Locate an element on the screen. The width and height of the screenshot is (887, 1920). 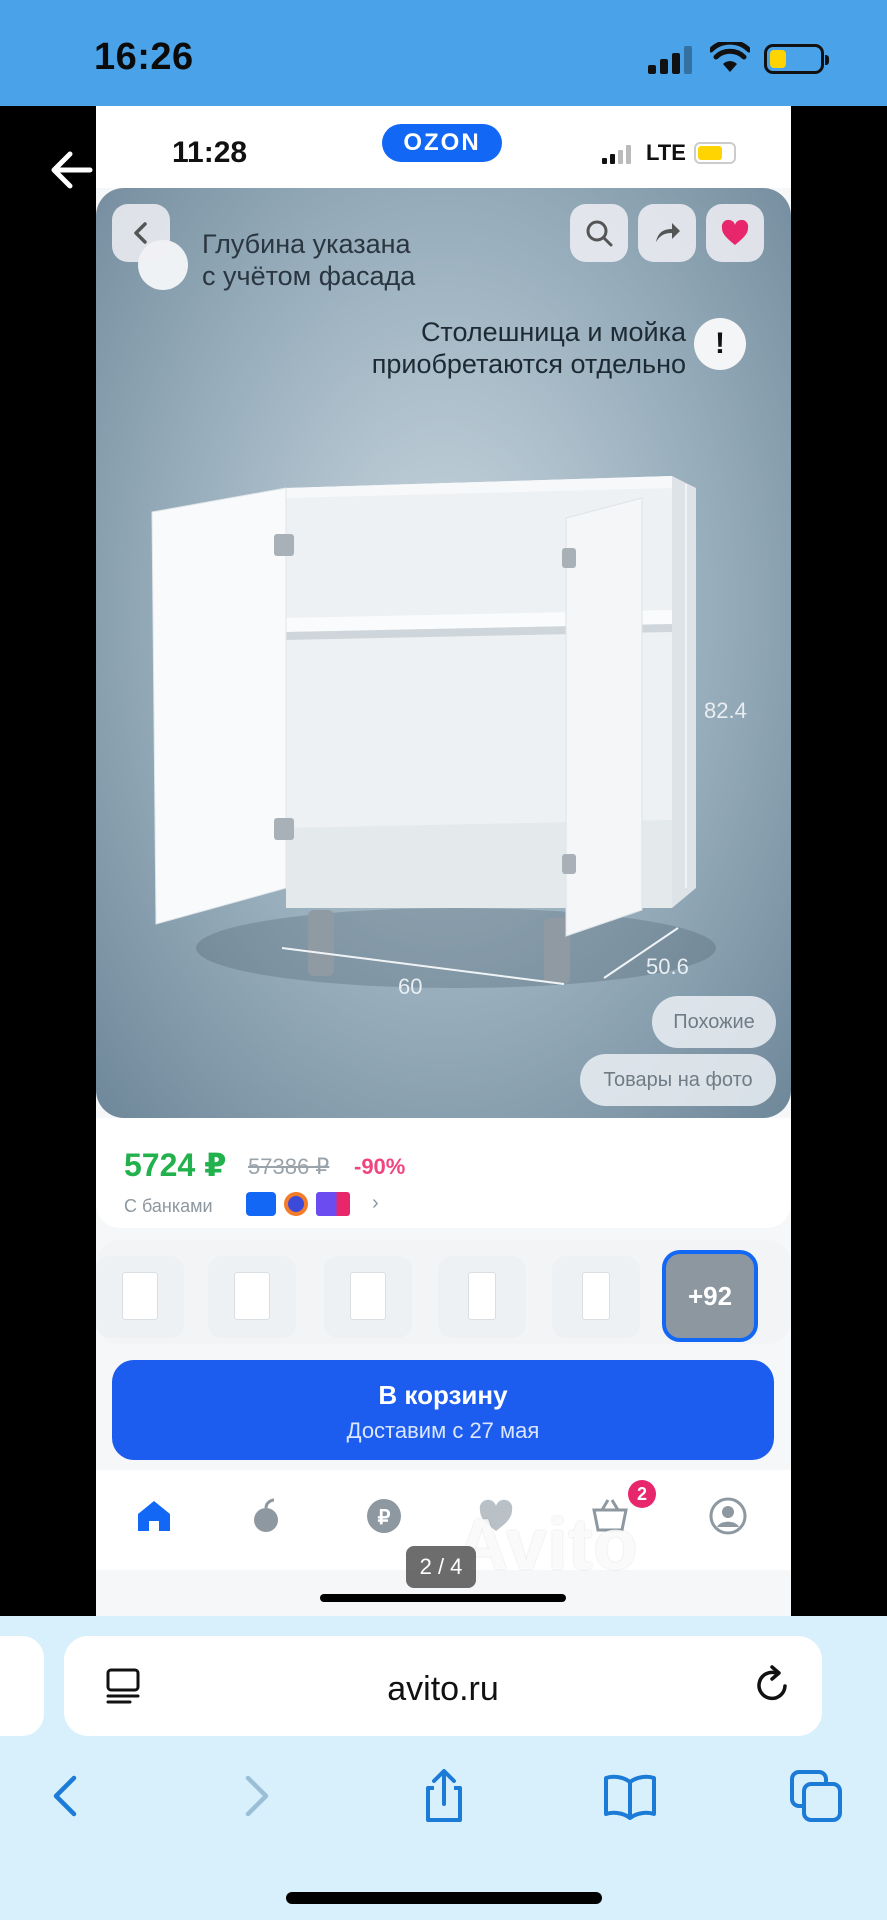
price-card: 5724 ₽ 57386 ₽ -90% С банками › is located at coordinates (443, 1173).